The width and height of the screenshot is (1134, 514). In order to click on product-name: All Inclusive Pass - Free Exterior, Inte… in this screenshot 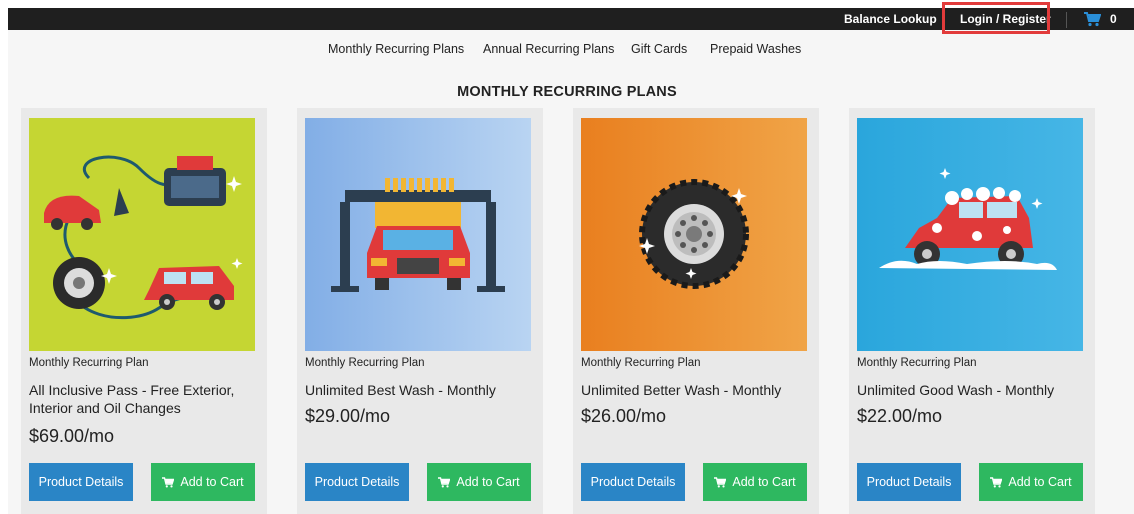, I will do `click(145, 399)`.